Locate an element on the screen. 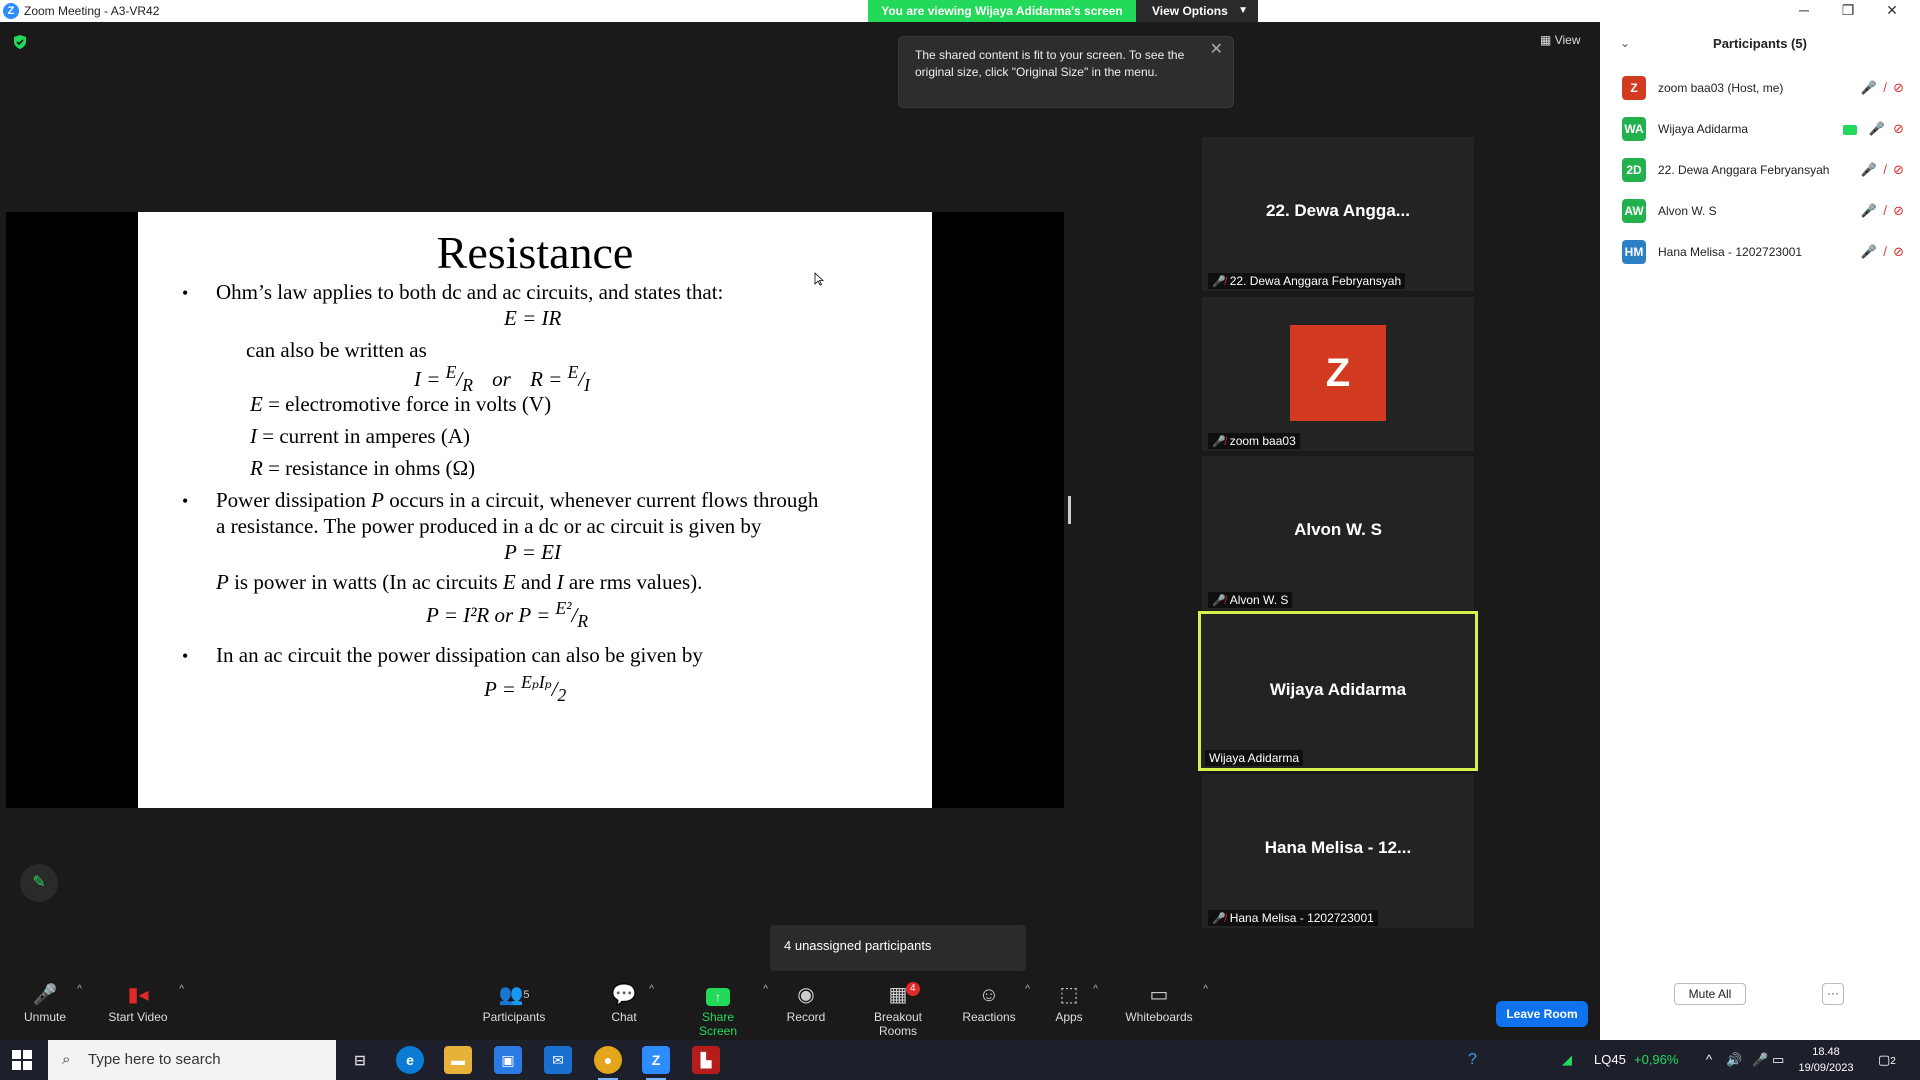  annotate-pencil-icon: ✎ is located at coordinates (39, 883).